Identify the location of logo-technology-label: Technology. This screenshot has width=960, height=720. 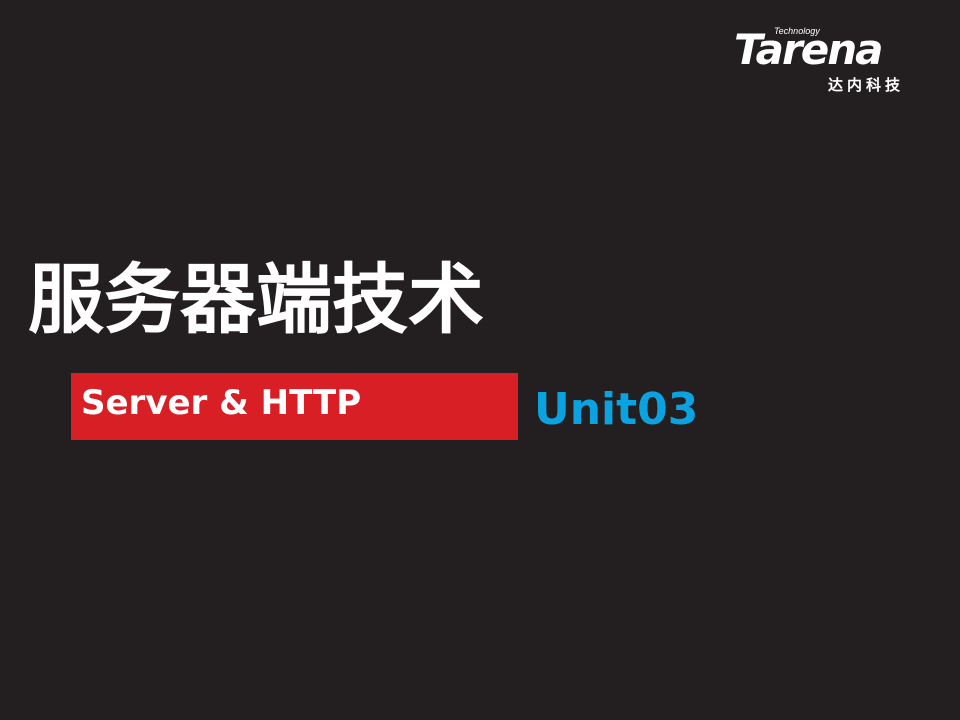
(797, 31).